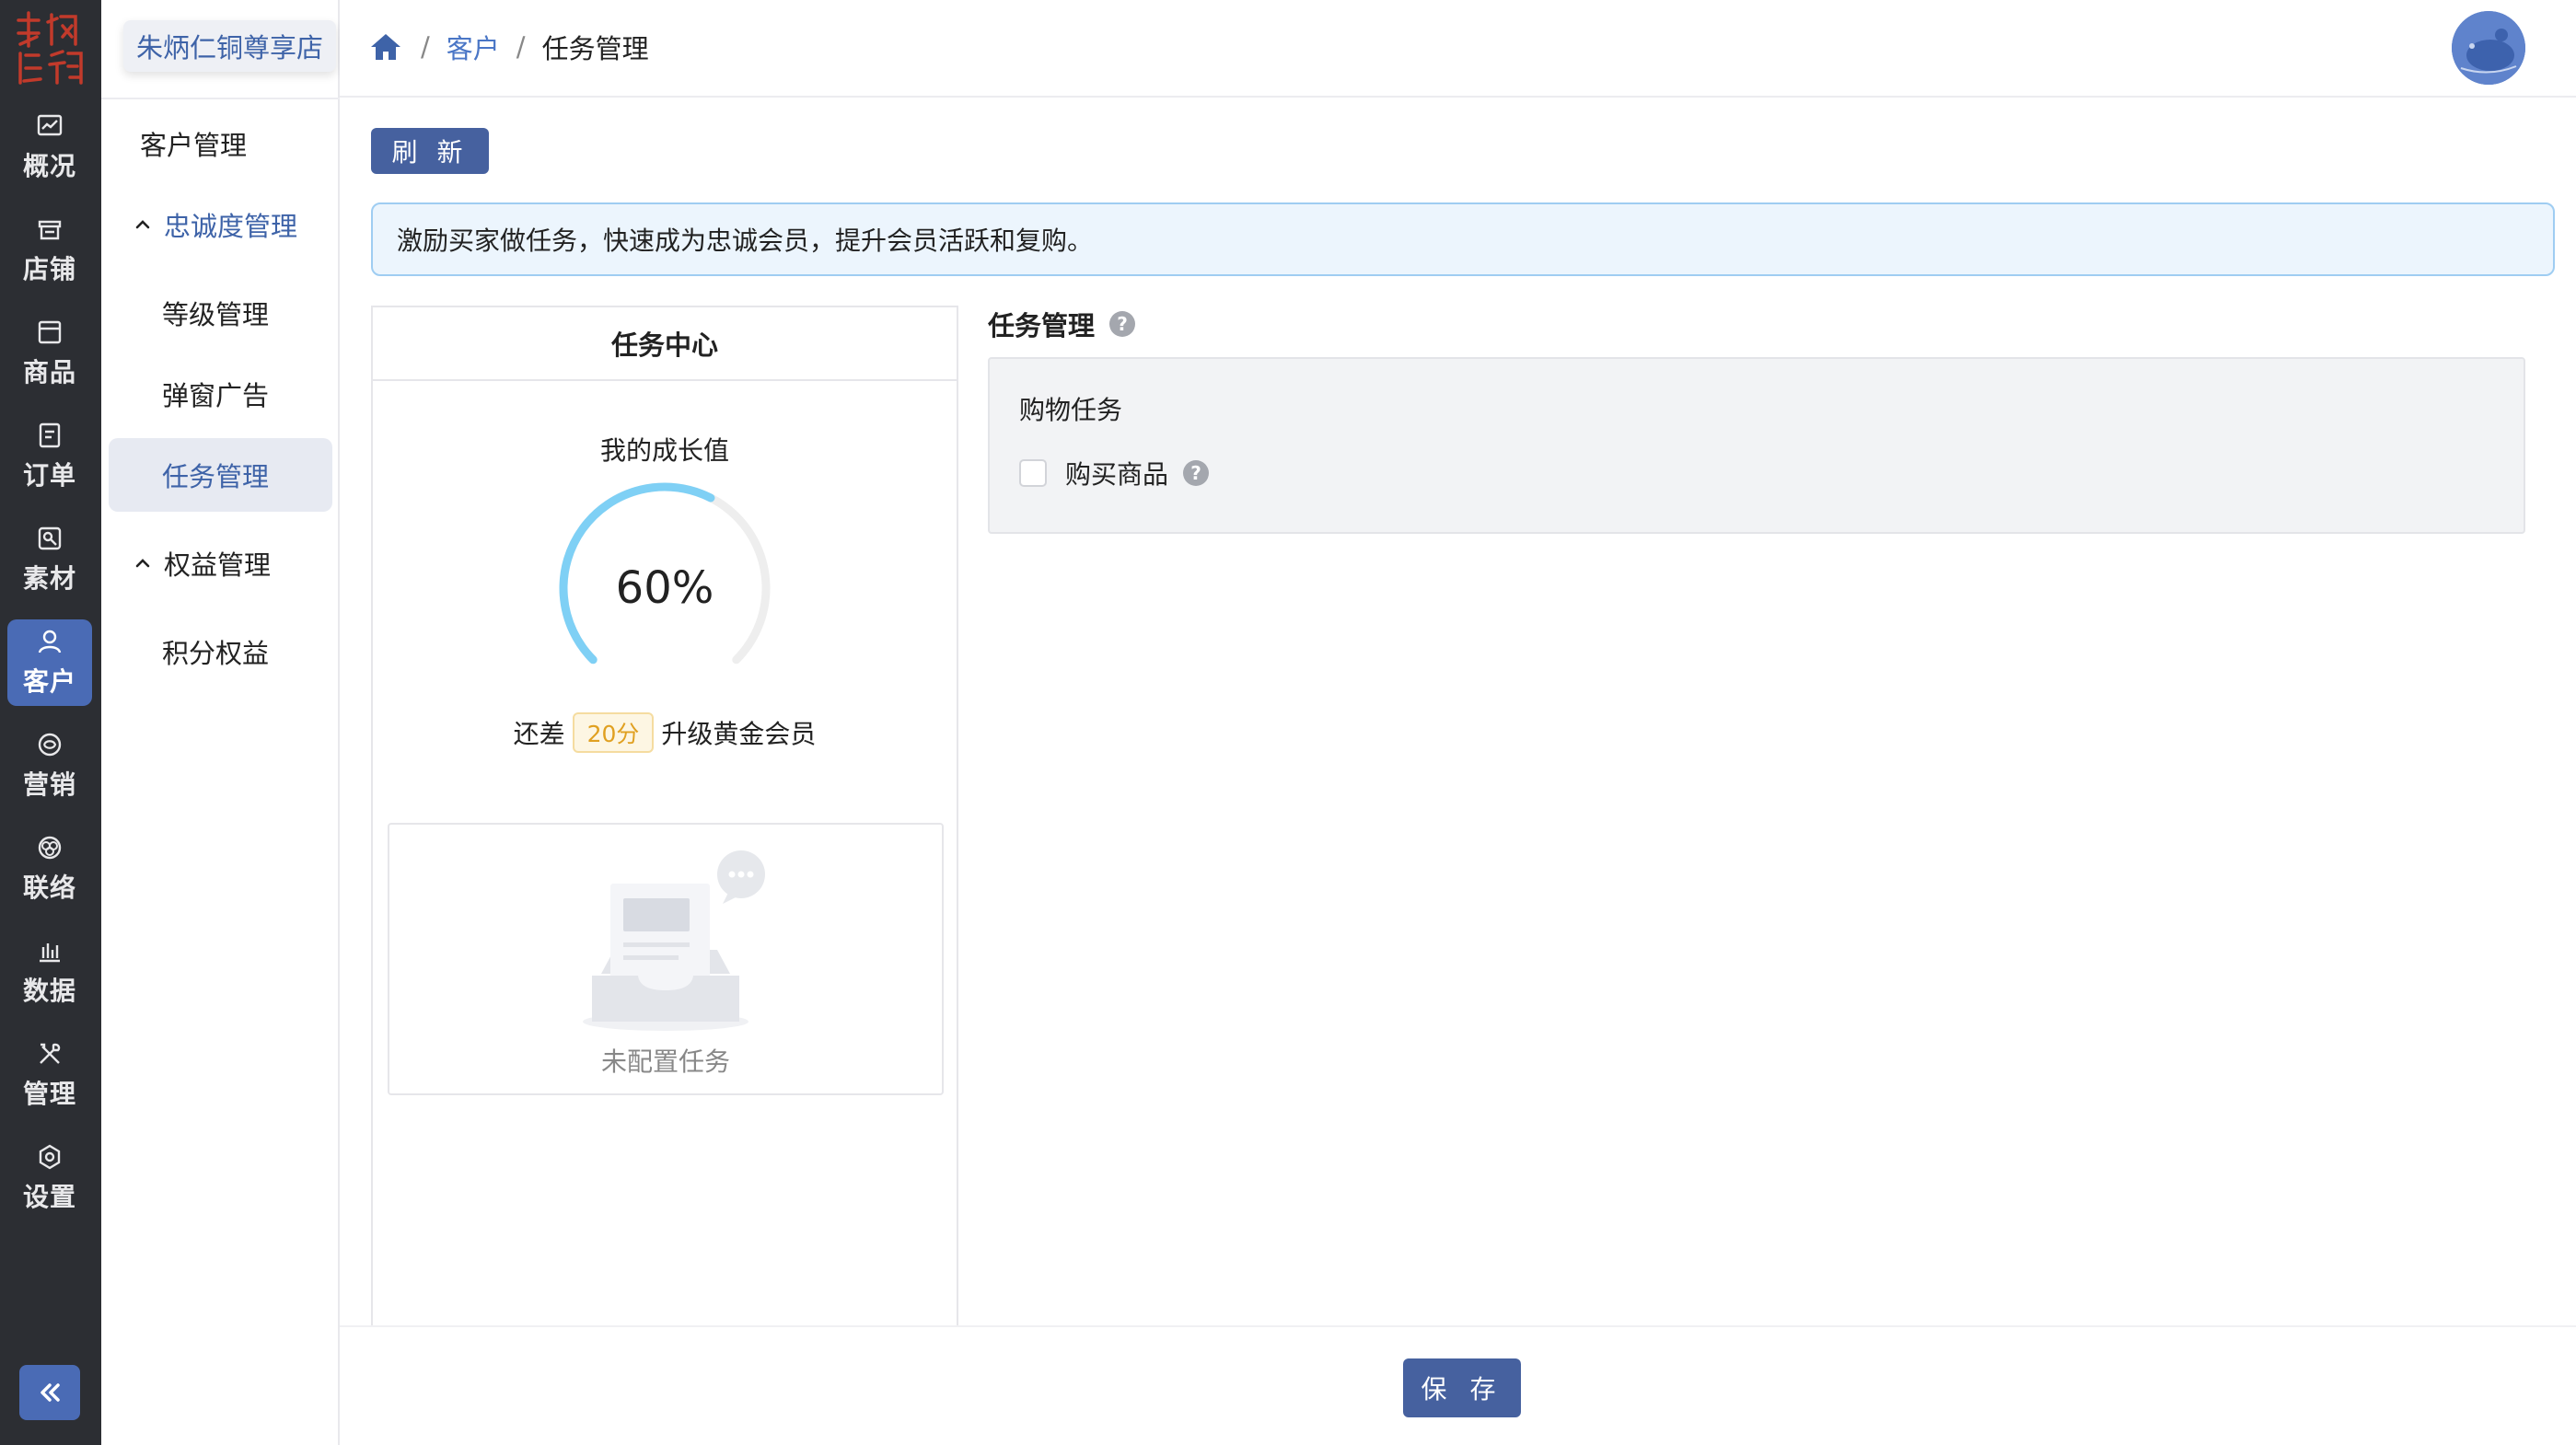 Image resolution: width=2576 pixels, height=1445 pixels. What do you see at coordinates (216, 476) in the screenshot?
I see `menu-item-label: 任务管理` at bounding box center [216, 476].